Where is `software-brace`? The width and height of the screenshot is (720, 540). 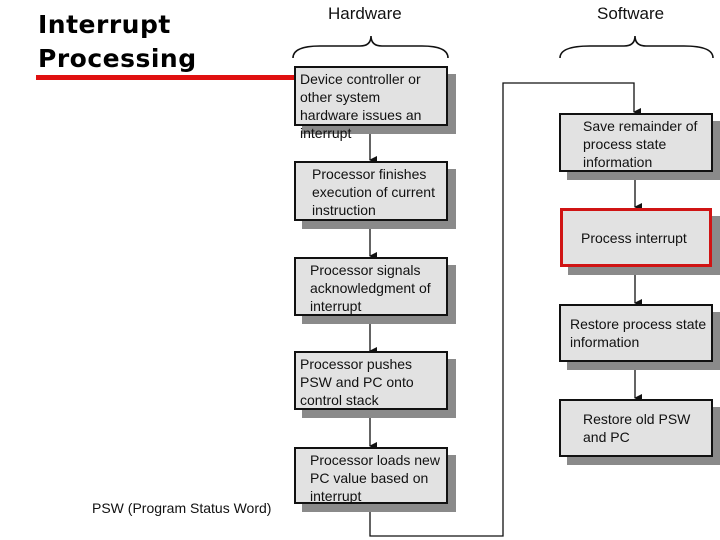
software-brace is located at coordinates (636, 47).